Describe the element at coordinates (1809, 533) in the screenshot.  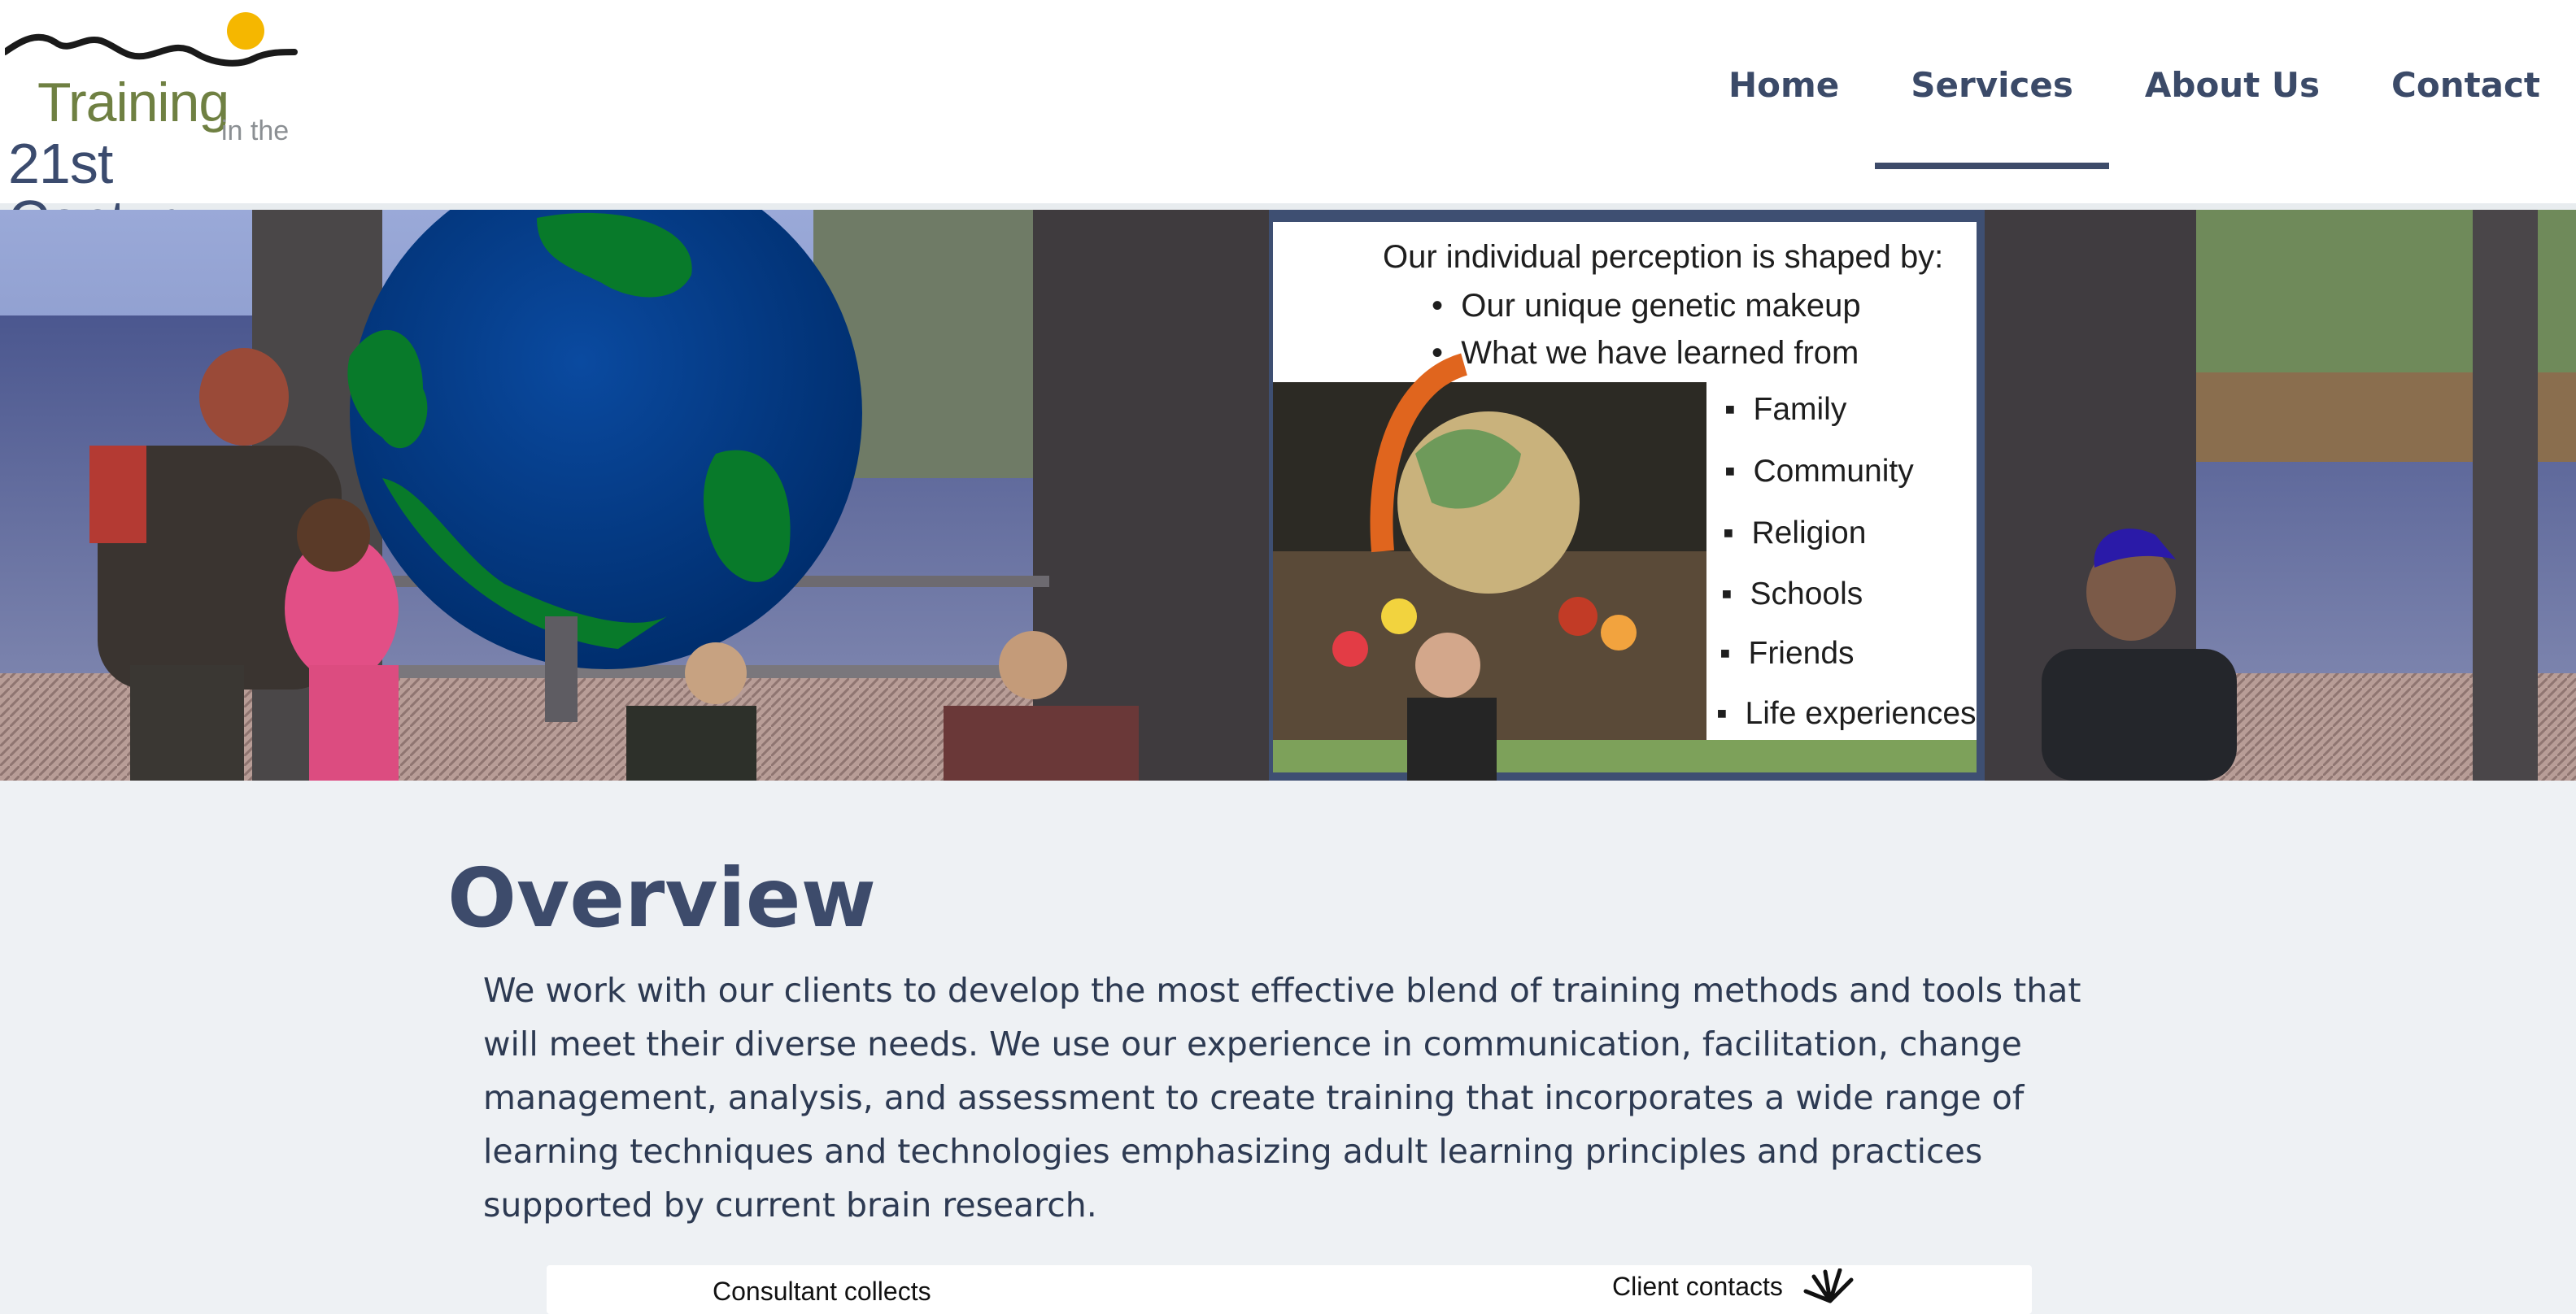
I see `slide-sub-bullet-text: Religion` at that location.